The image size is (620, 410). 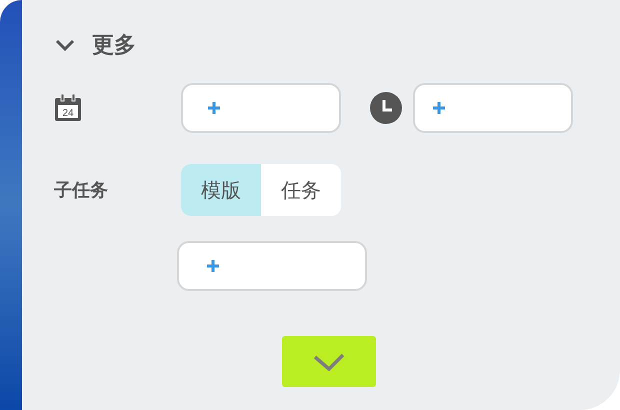 I want to click on segment-tab: 模版, so click(x=221, y=190).